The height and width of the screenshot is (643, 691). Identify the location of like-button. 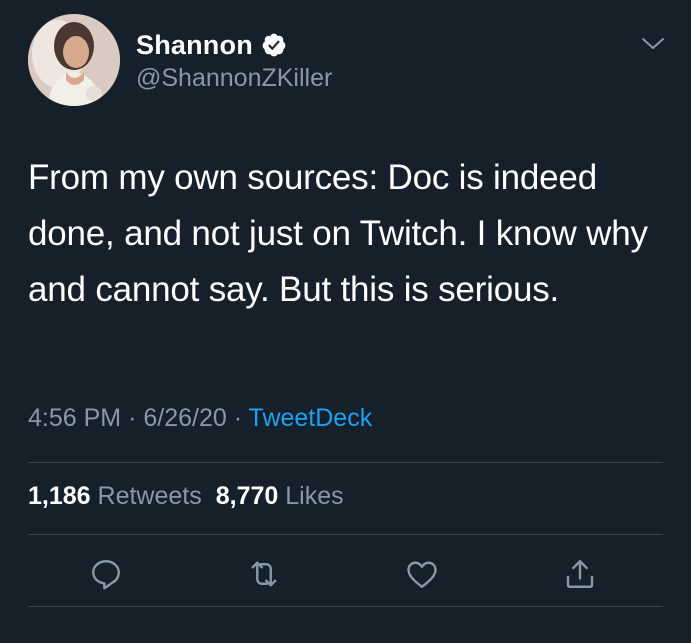
(422, 574).